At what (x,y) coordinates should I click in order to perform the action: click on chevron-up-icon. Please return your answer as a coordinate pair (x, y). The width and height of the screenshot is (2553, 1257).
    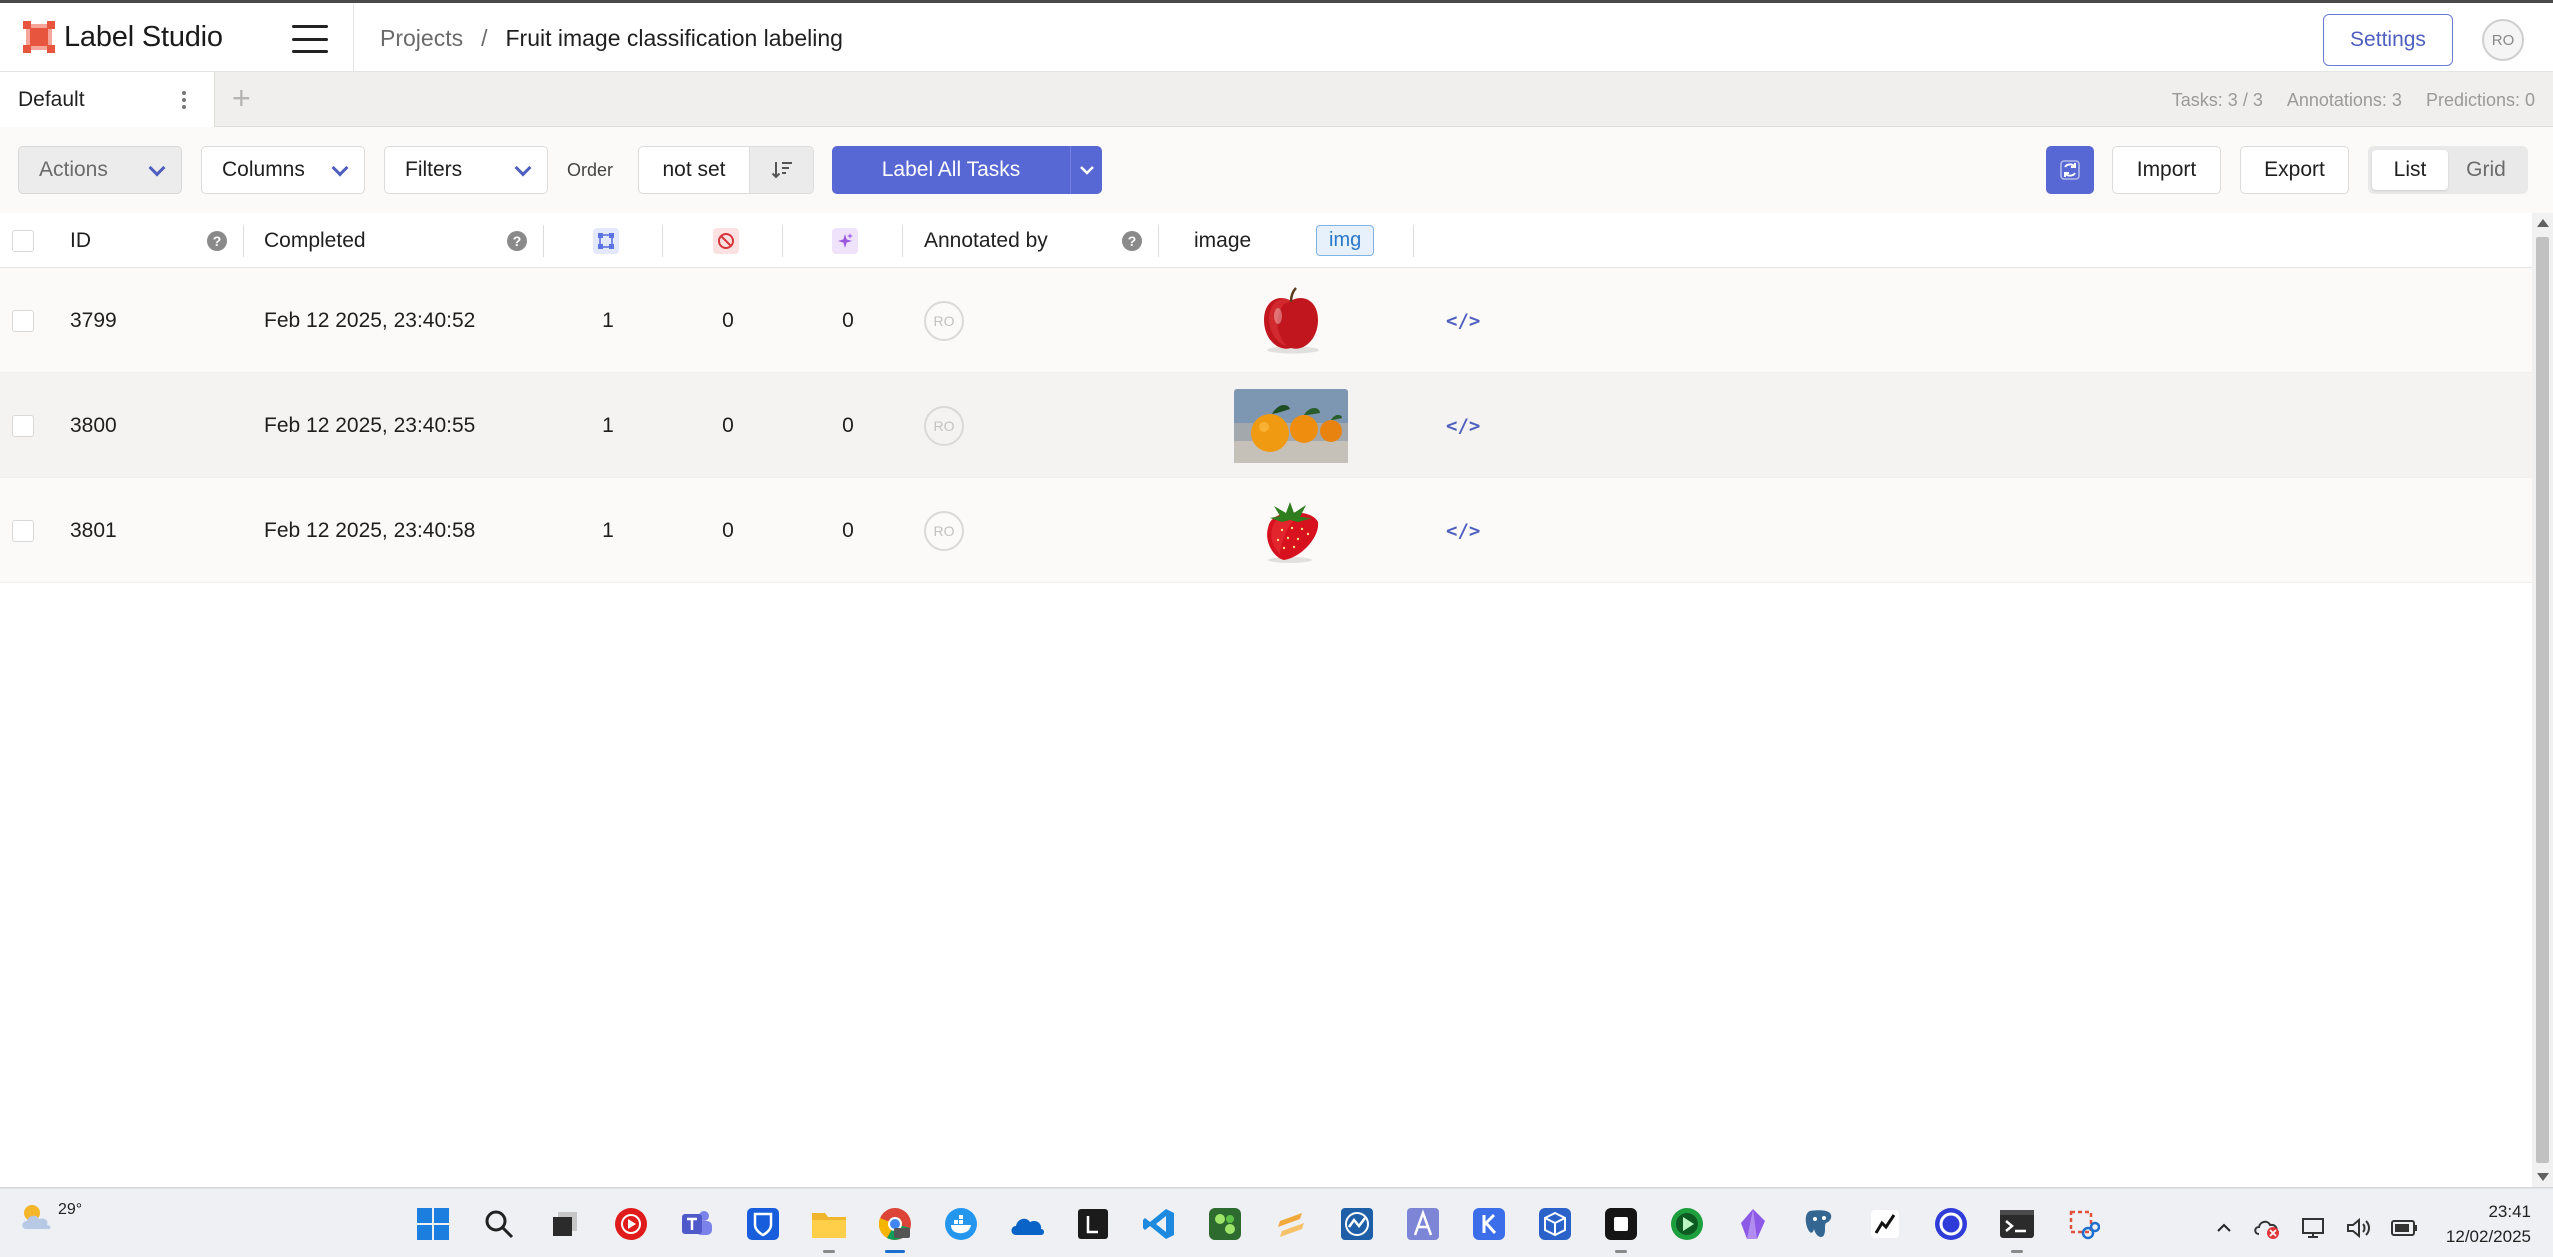
    Looking at the image, I should click on (2224, 1228).